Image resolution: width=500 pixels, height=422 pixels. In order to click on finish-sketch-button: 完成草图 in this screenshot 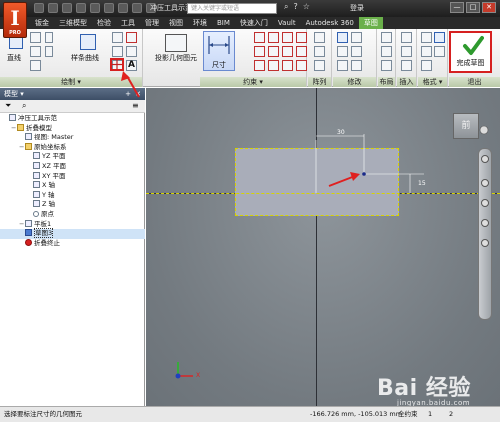, I will do `click(470, 52)`.